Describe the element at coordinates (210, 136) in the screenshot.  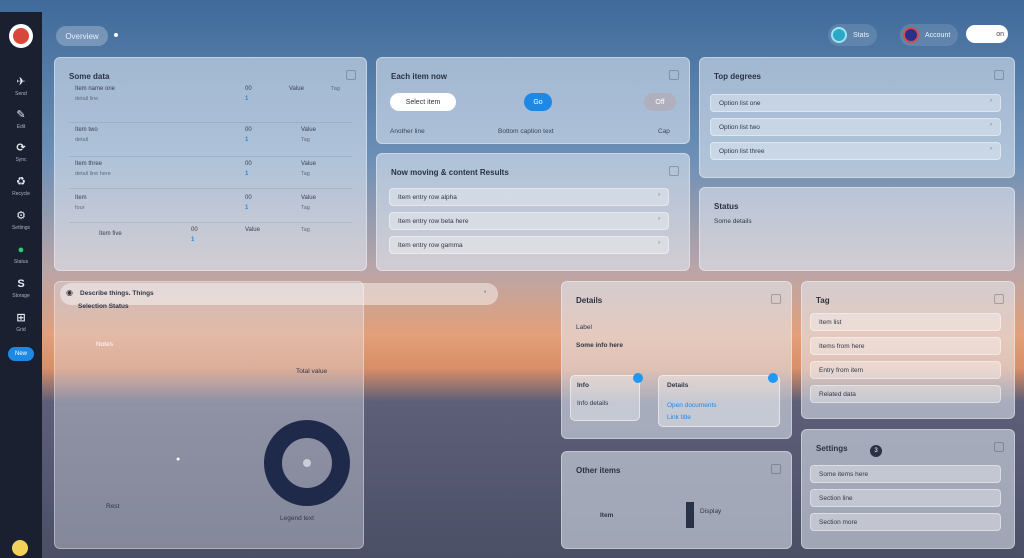
I see `table-row: Item two detail 00 1 Value Tag` at that location.